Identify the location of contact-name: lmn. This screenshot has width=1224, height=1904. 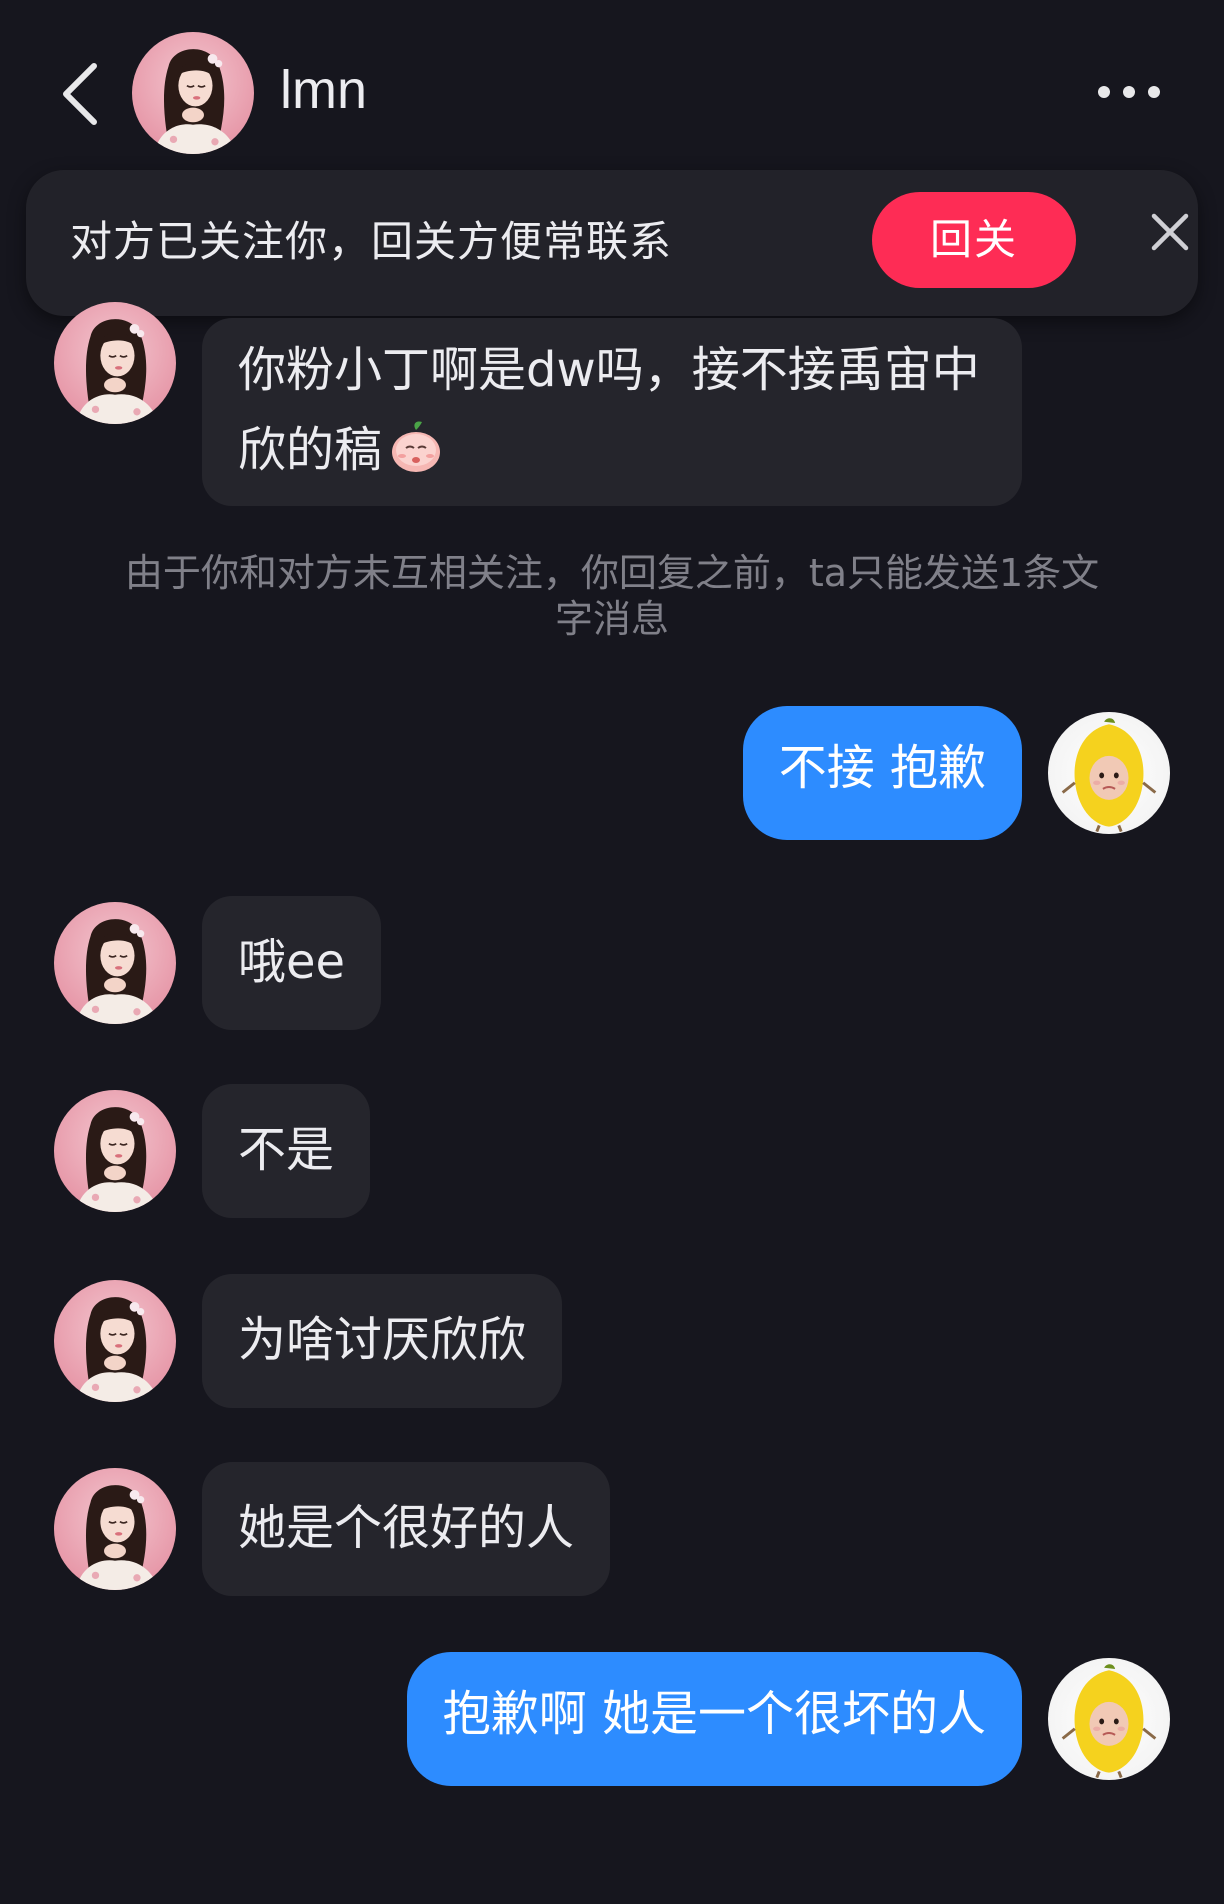
(323, 90).